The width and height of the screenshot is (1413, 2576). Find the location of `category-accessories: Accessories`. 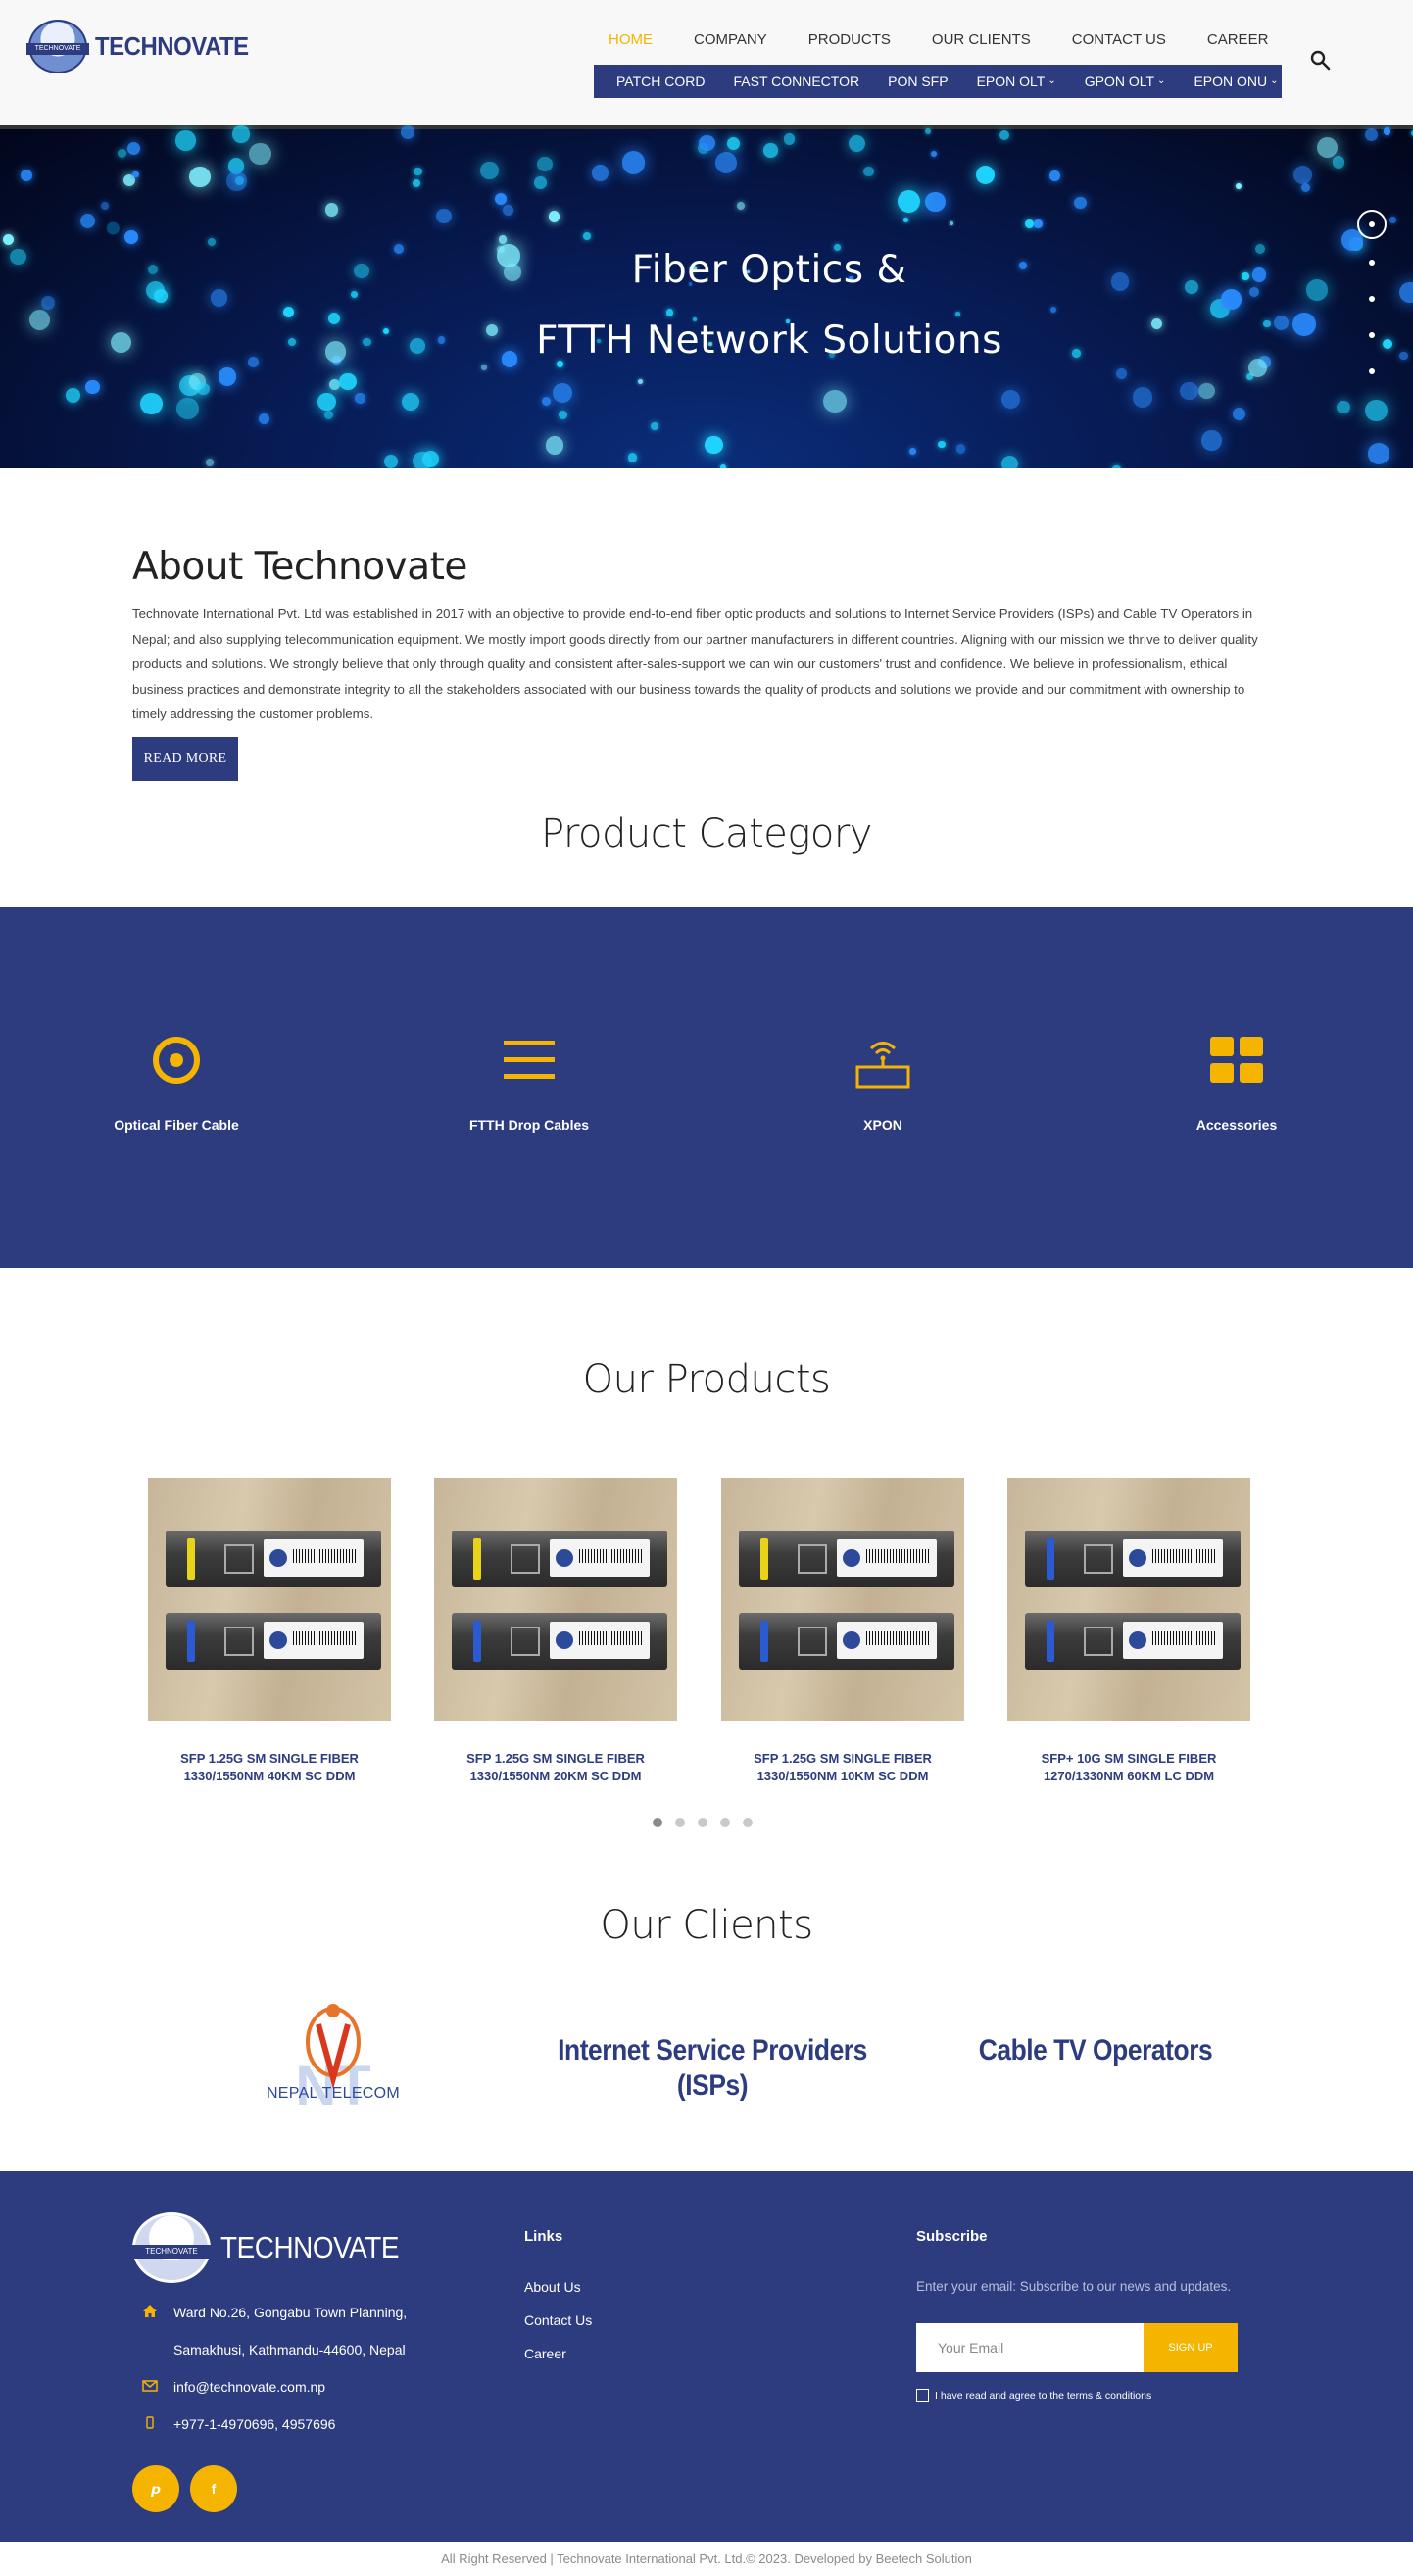

category-accessories: Accessories is located at coordinates (1237, 1082).